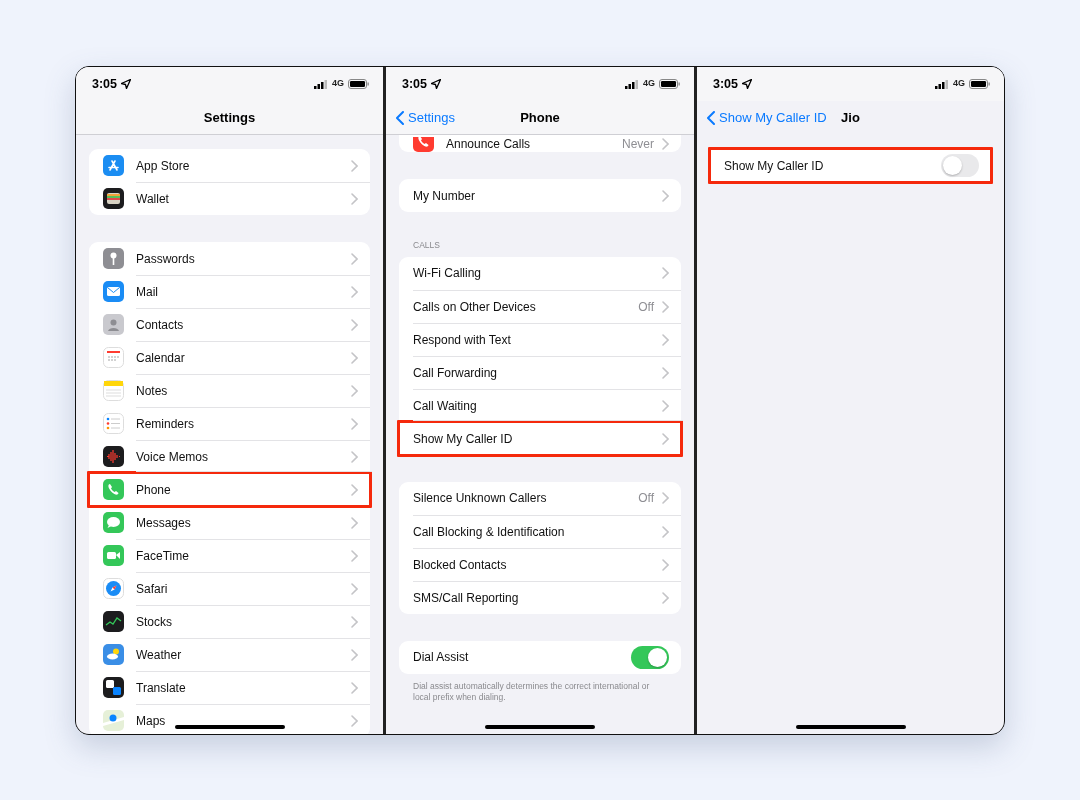 The width and height of the screenshot is (1080, 800). Describe the element at coordinates (474, 307) in the screenshot. I see `row-label: Calls on Other Devices` at that location.